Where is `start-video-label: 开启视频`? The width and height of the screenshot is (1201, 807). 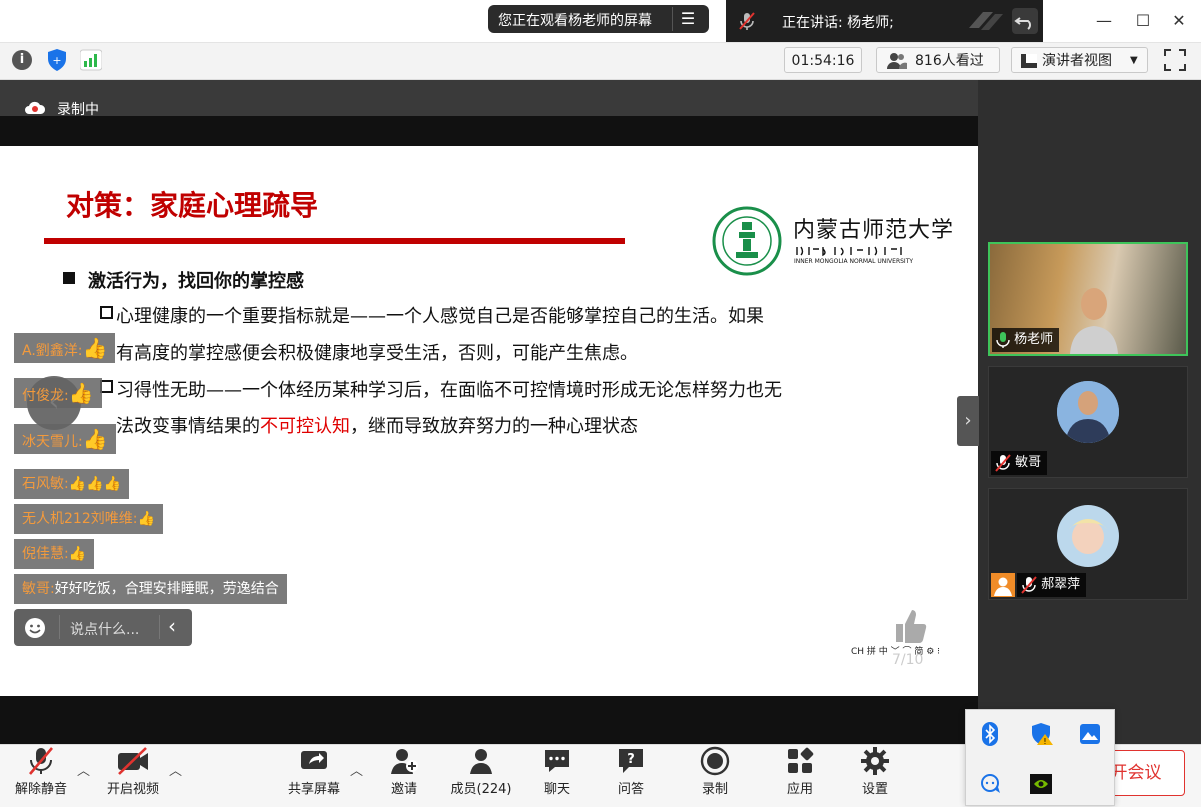 start-video-label: 开启视频 is located at coordinates (132, 789).